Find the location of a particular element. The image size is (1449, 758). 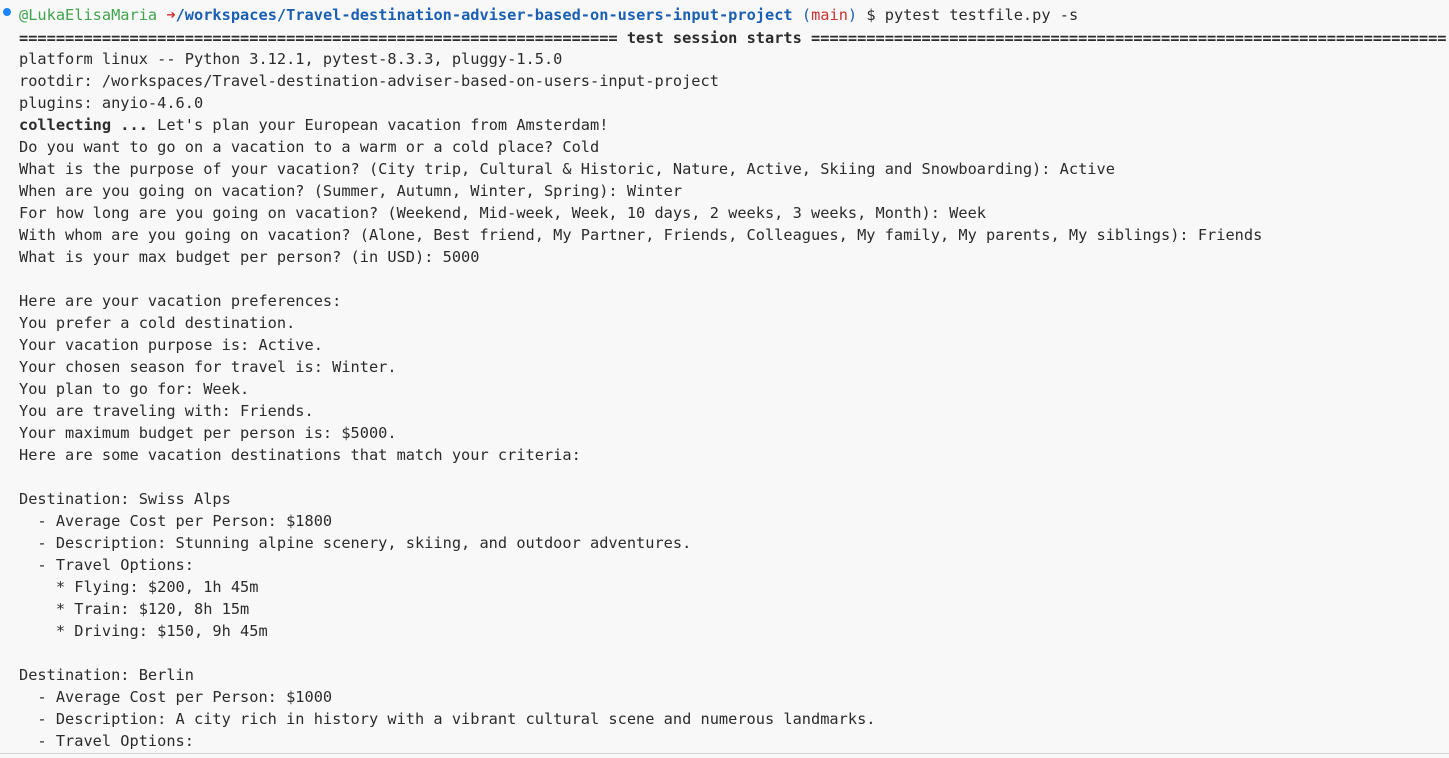

branch-close: ) is located at coordinates (852, 15).